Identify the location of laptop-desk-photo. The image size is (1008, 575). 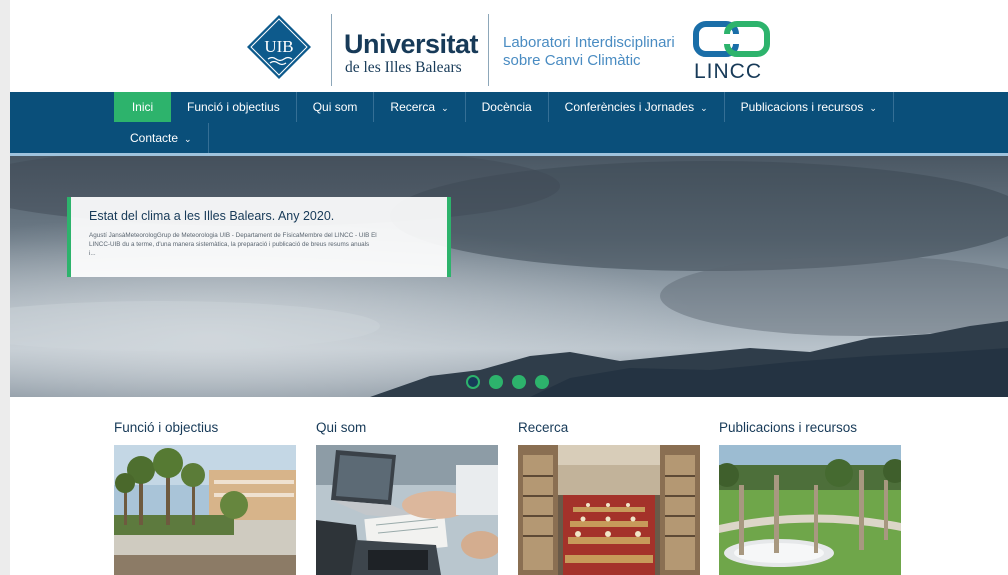
(407, 510).